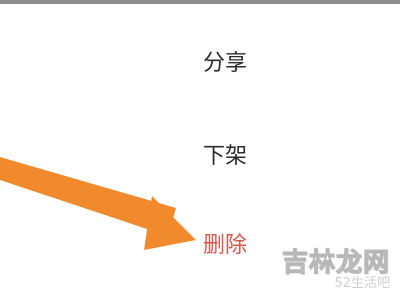  Describe the element at coordinates (335, 263) in the screenshot. I see `watermark-main-text: 吉林龙网` at that location.